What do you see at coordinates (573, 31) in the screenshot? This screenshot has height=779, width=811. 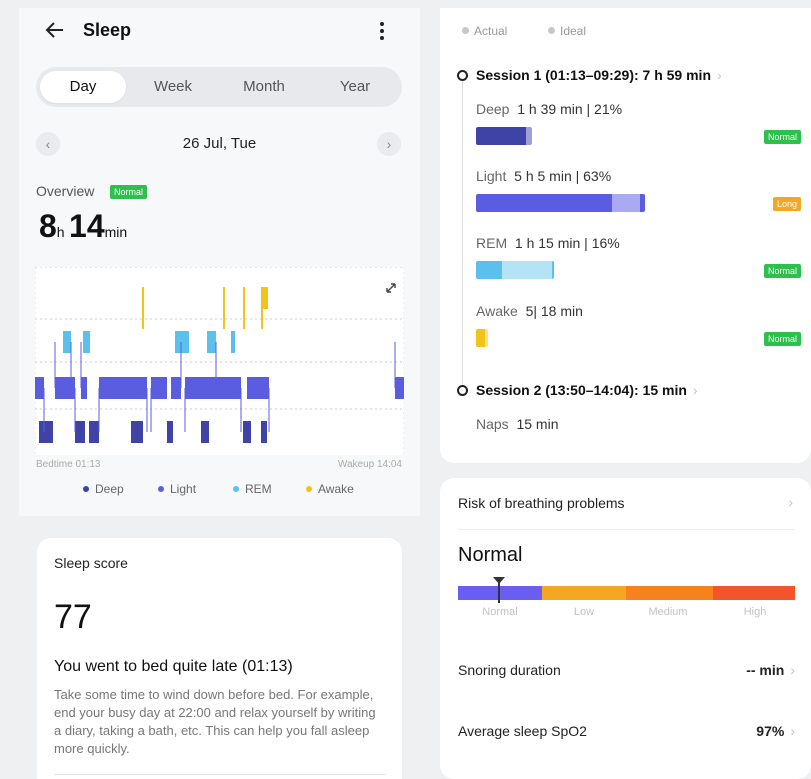 I see `legend-ideal-label: Ideal` at bounding box center [573, 31].